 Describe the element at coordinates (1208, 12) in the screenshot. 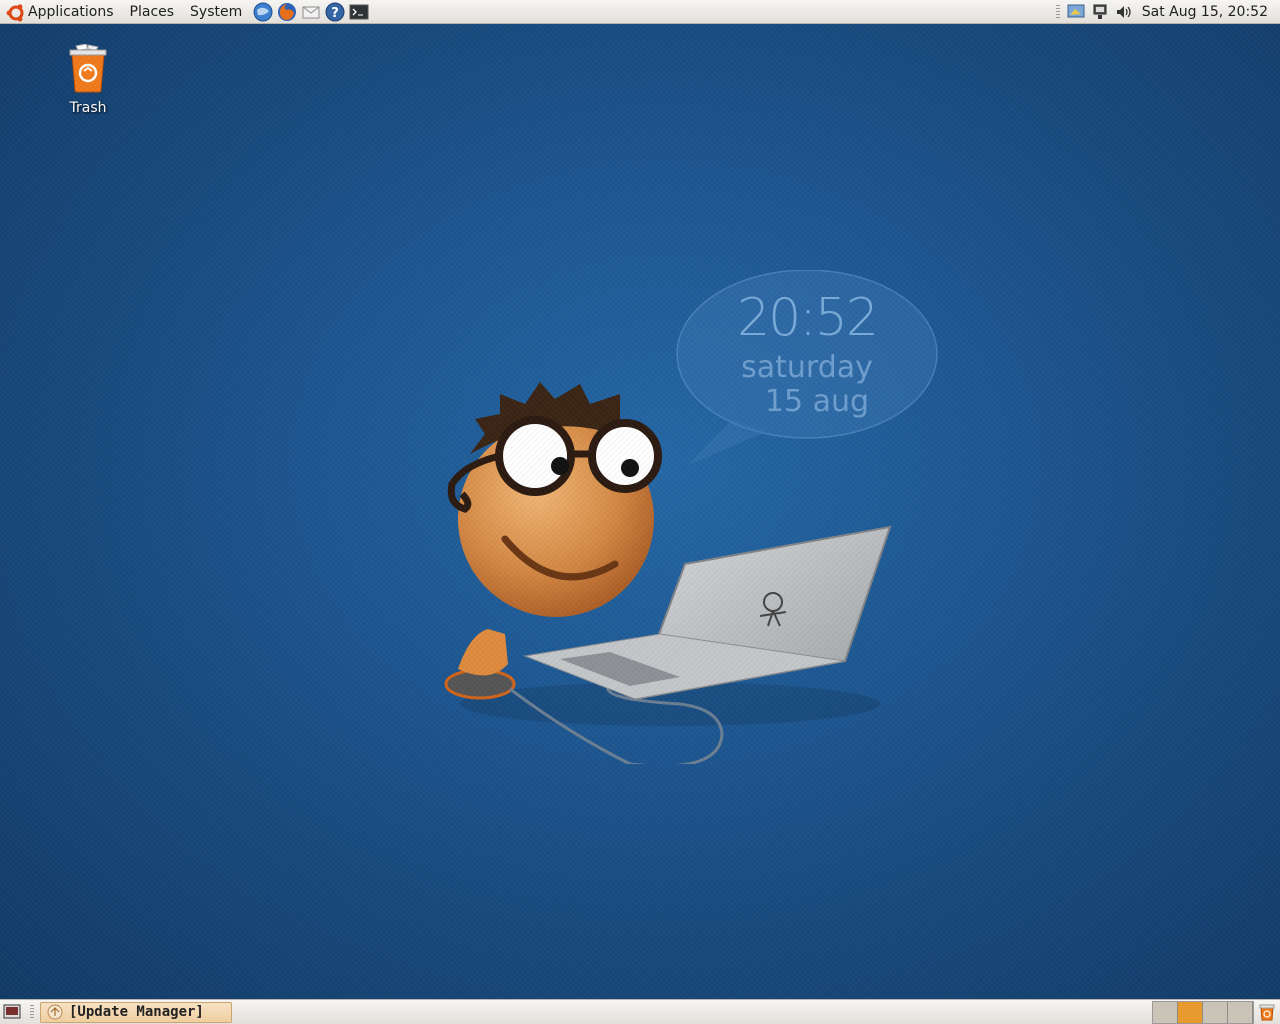

I see `panel-clock: Sat Aug 15, 20:52` at that location.